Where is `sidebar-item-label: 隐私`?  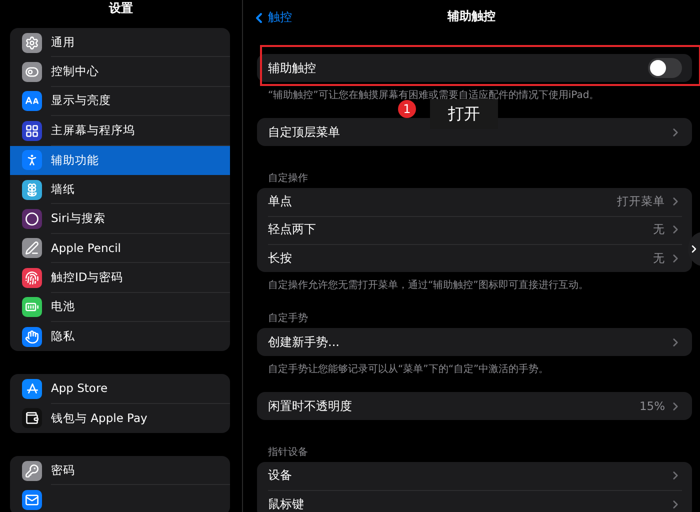
sidebar-item-label: 隐私 is located at coordinates (63, 336).